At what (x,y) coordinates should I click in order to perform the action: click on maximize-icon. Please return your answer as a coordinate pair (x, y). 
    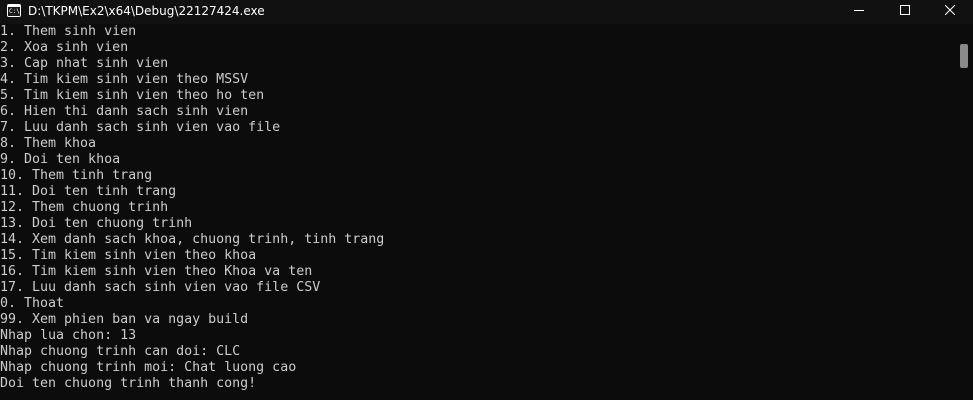
    Looking at the image, I should click on (905, 10).